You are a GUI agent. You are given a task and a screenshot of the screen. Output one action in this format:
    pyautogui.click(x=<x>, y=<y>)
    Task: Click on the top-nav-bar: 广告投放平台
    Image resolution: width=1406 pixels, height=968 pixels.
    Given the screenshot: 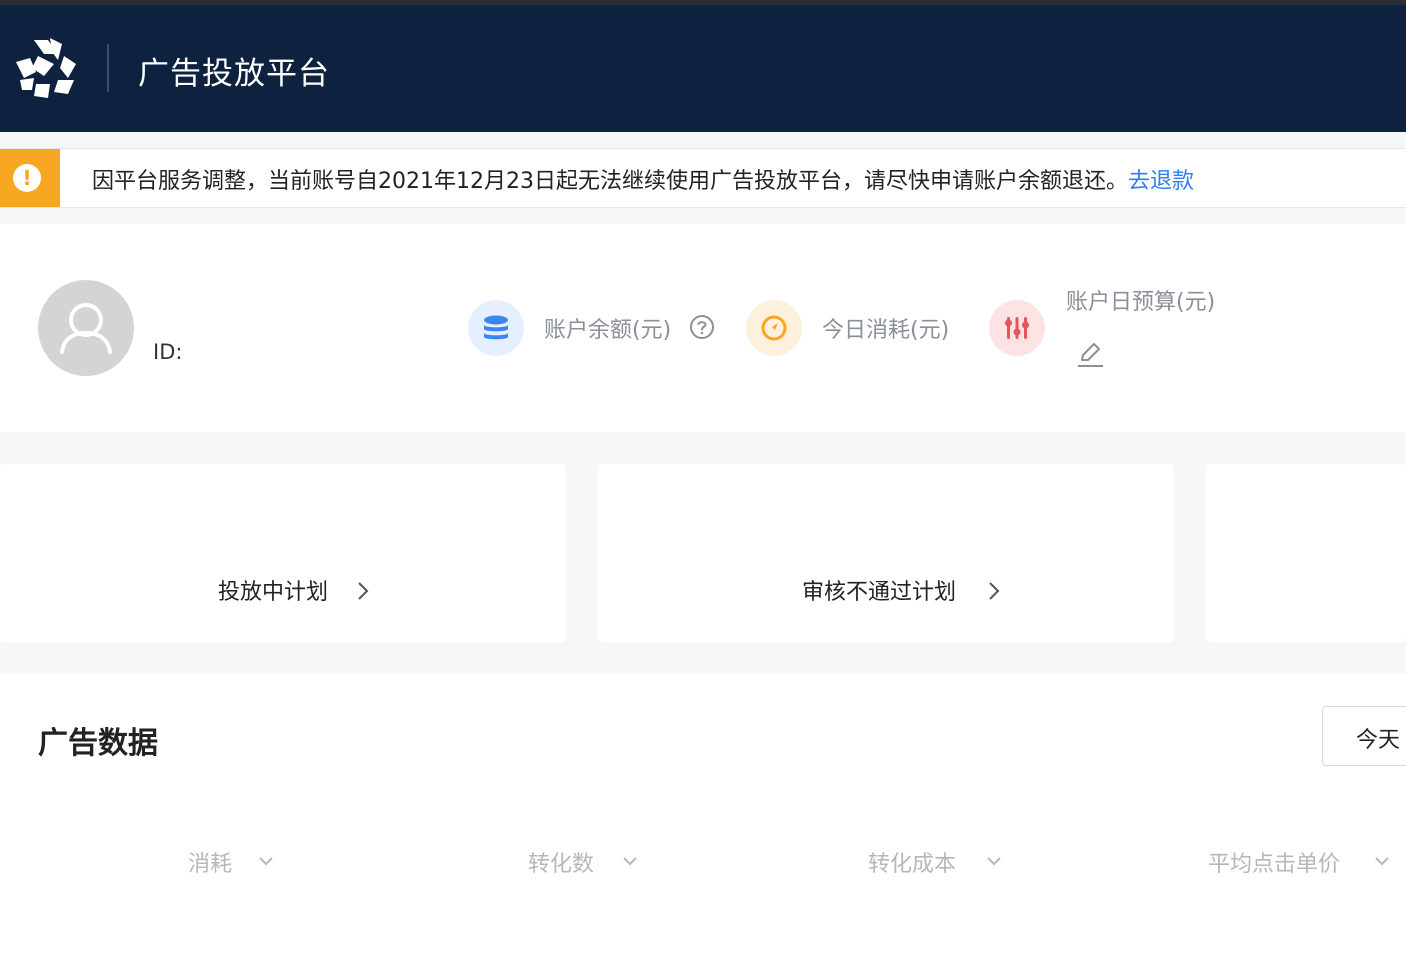 What is the action you would take?
    pyautogui.click(x=703, y=66)
    